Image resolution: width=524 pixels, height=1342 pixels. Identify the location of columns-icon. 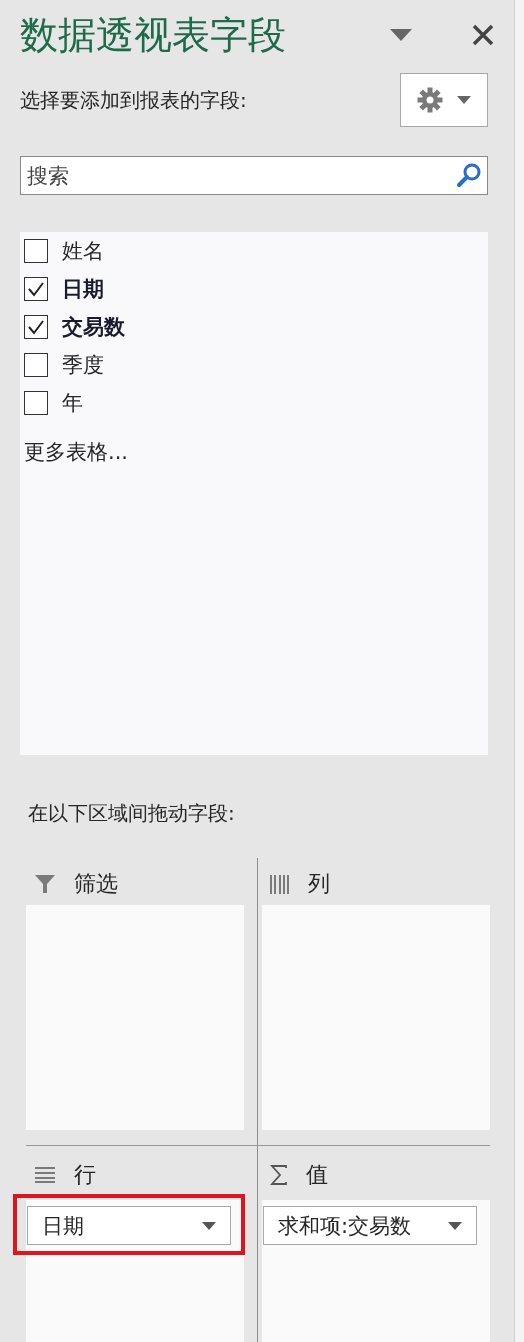
(280, 883).